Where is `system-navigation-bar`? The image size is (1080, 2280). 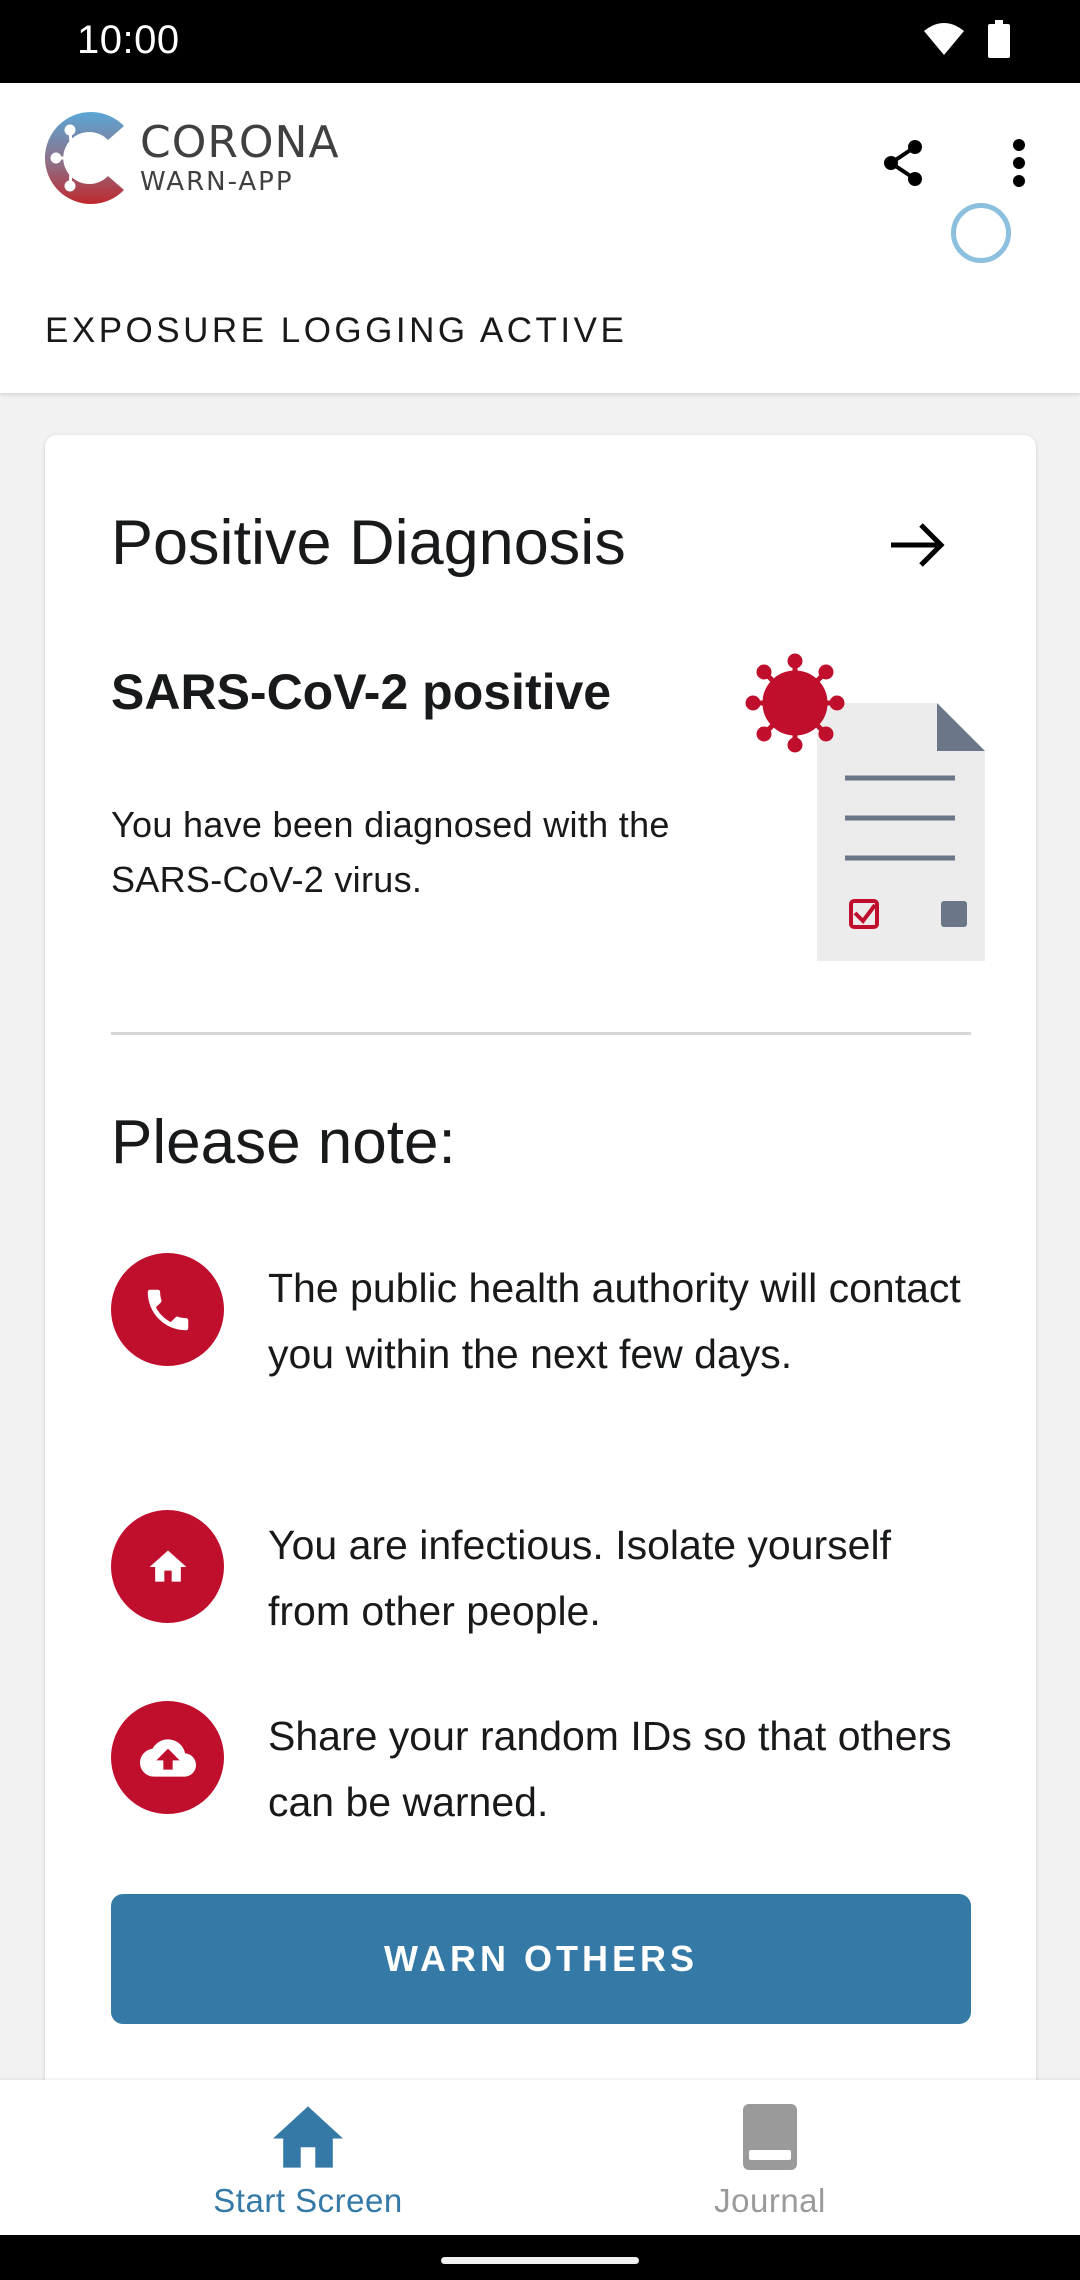 system-navigation-bar is located at coordinates (540, 2257).